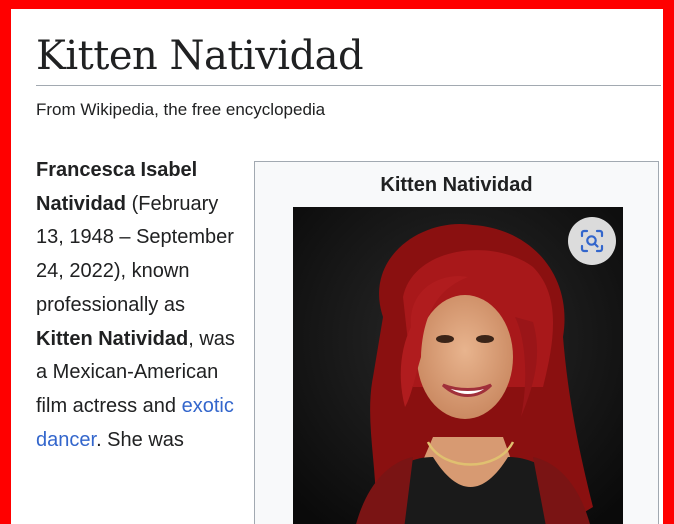 Image resolution: width=674 pixels, height=524 pixels. What do you see at coordinates (200, 56) in the screenshot?
I see `page-title: Kitten Natividad` at bounding box center [200, 56].